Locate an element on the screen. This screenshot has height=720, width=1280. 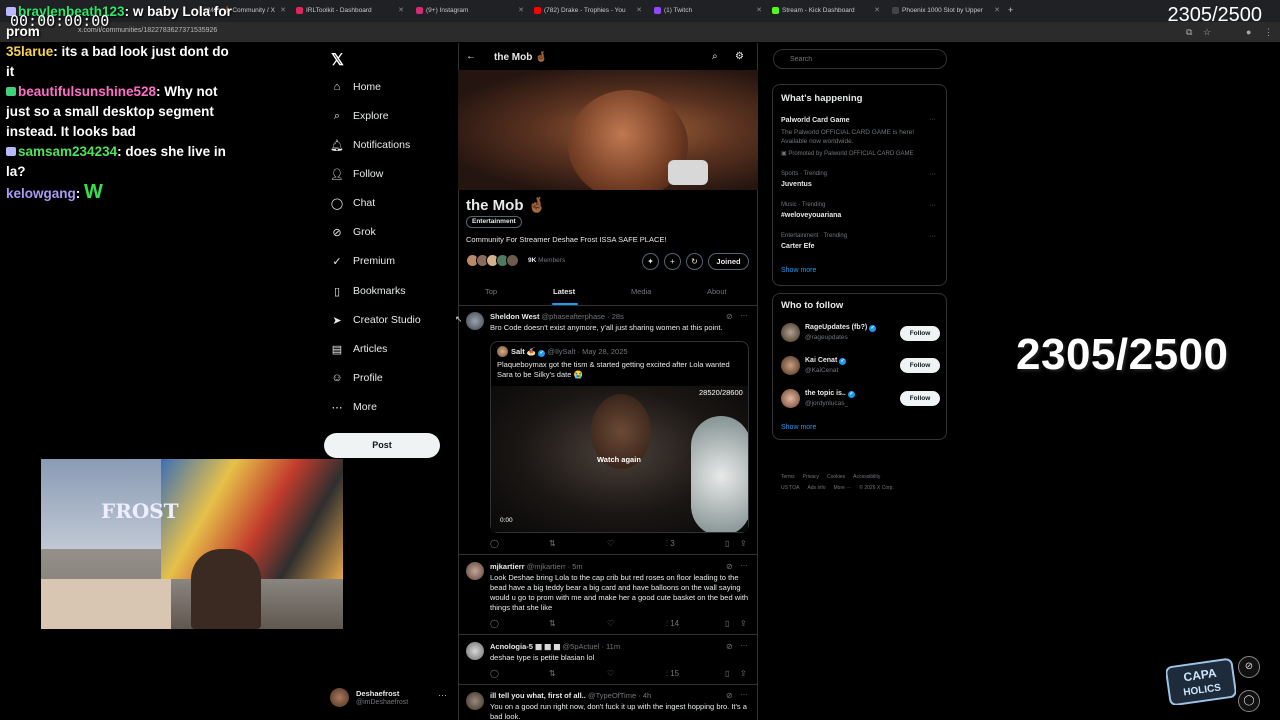
footer-link: More ··· is located at coordinates (843, 488).